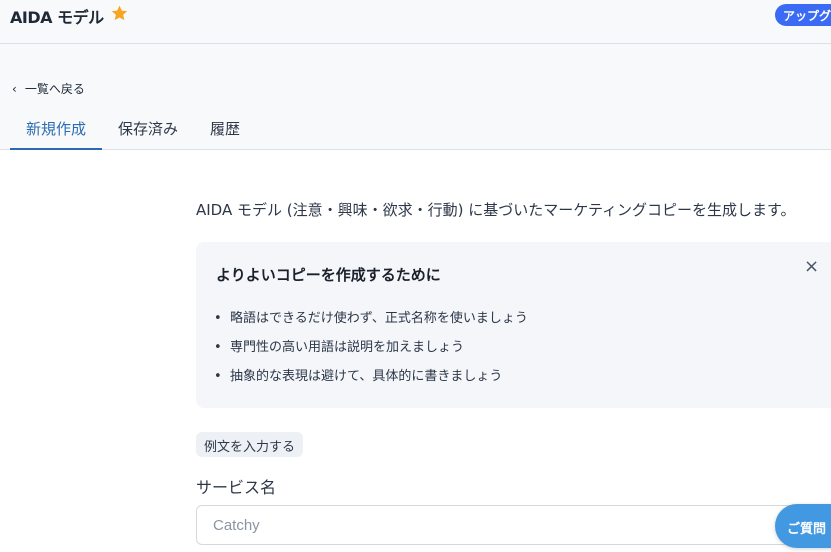 The image size is (831, 552). I want to click on help-button: ご質問, so click(803, 526).